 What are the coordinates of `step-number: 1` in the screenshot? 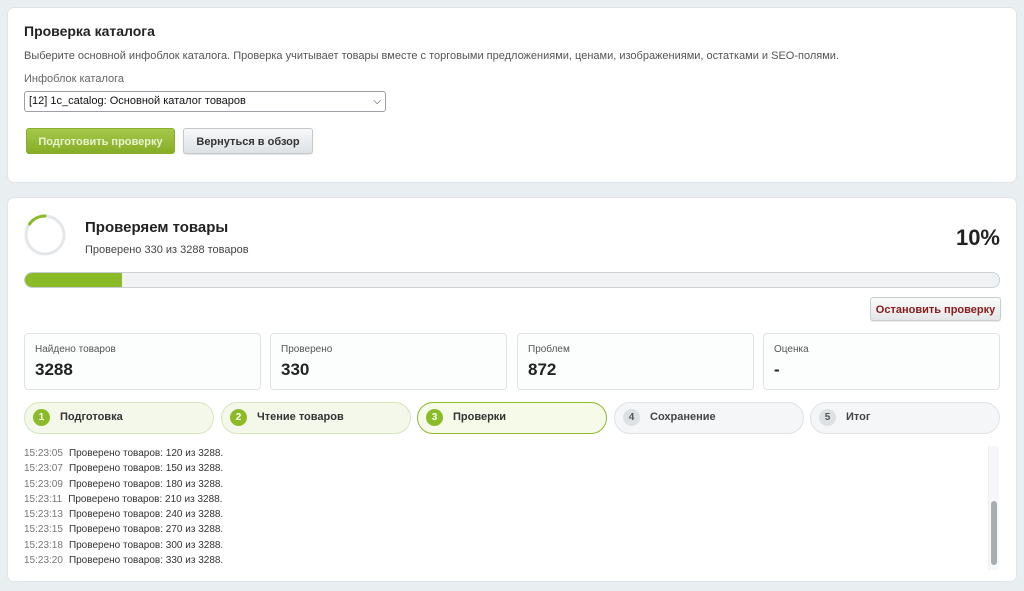 It's located at (41, 417).